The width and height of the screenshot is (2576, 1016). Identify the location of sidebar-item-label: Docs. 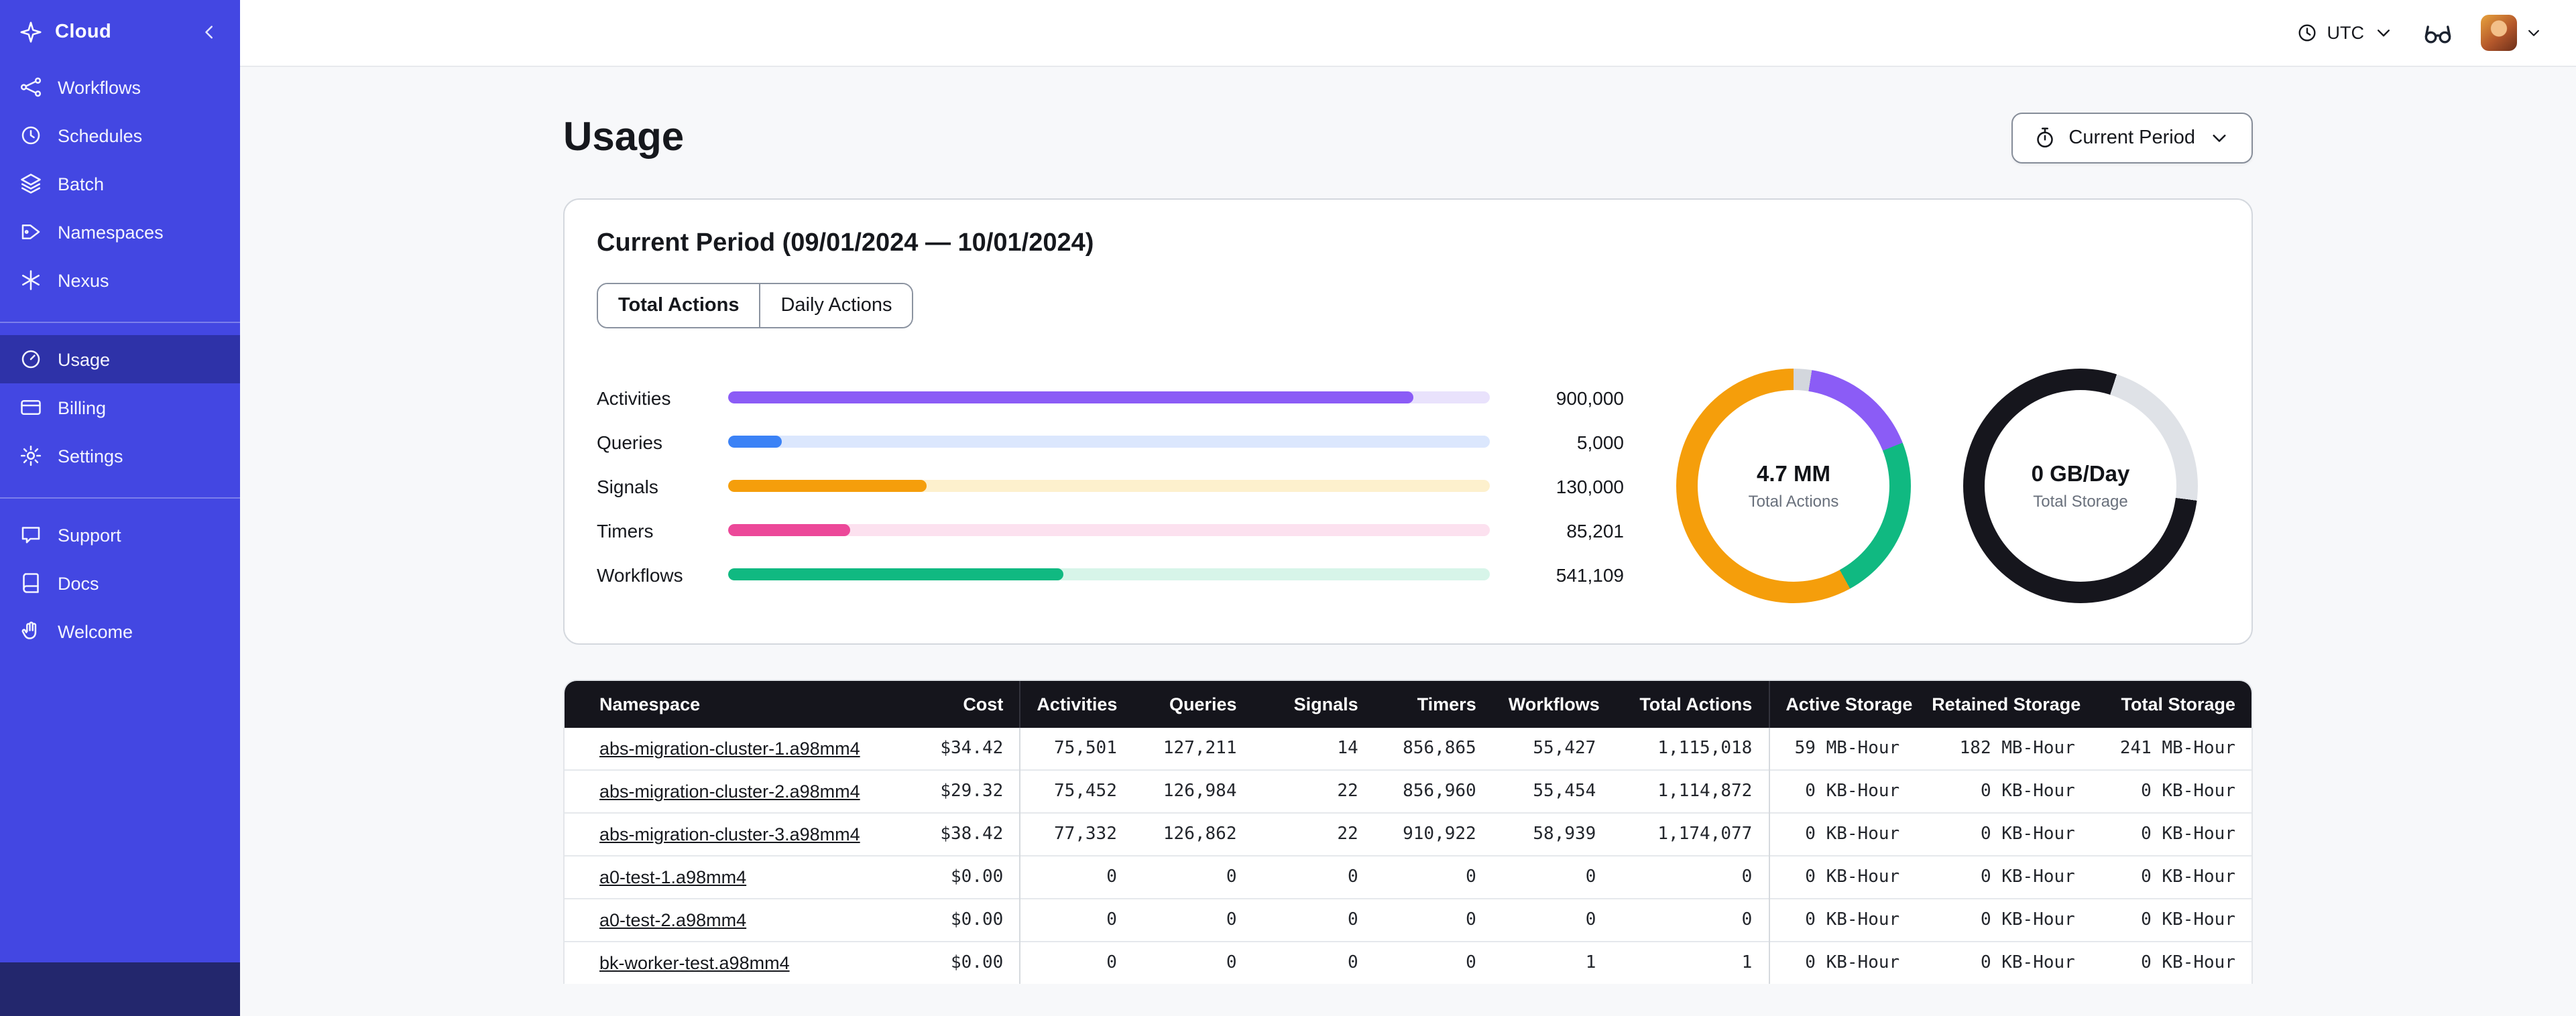
(78, 583).